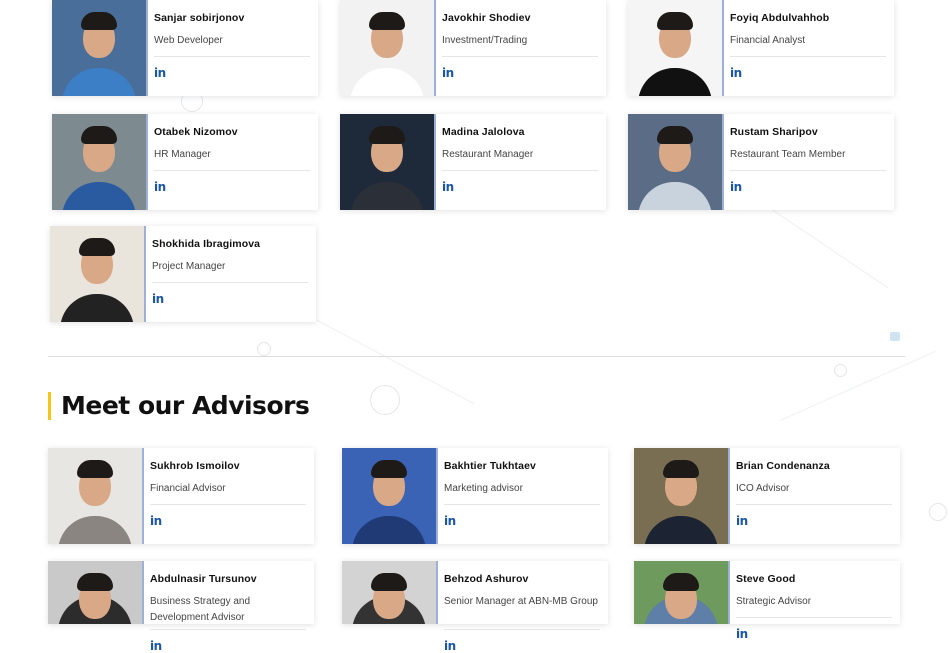 This screenshot has width=949, height=653. Describe the element at coordinates (768, 40) in the screenshot. I see `team-member-role: Financial Analyst` at that location.